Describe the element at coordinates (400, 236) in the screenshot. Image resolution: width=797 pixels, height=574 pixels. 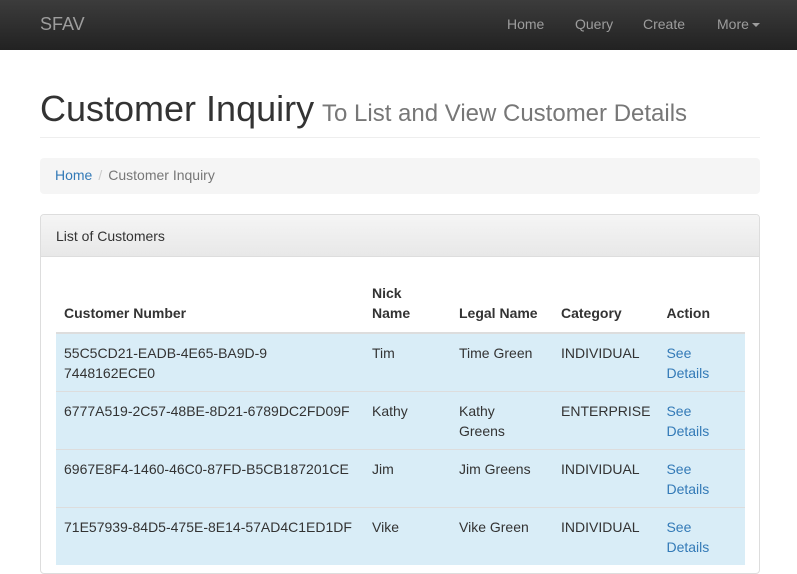
I see `panel-heading: List of Customers` at that location.